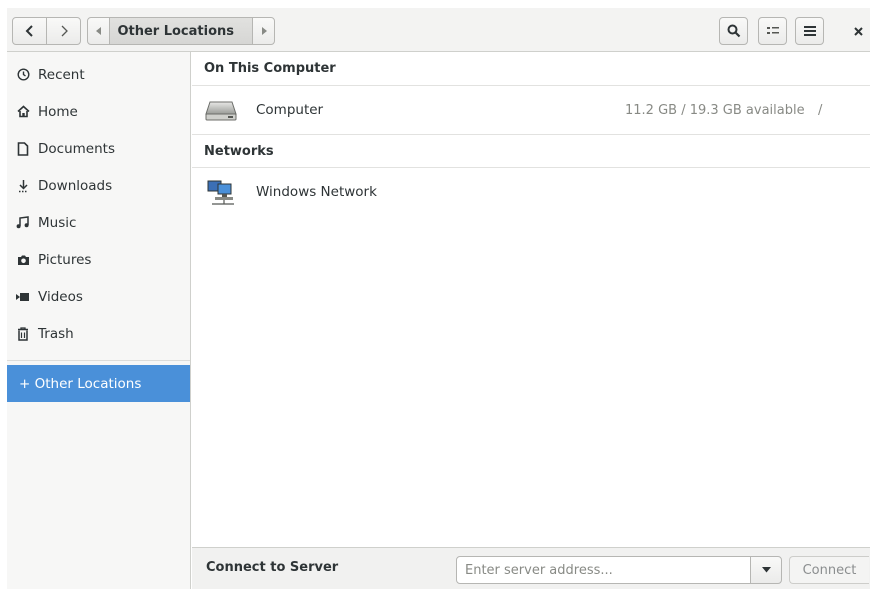 This screenshot has height=589, width=870. What do you see at coordinates (820, 110) in the screenshot?
I see `location-path: /` at bounding box center [820, 110].